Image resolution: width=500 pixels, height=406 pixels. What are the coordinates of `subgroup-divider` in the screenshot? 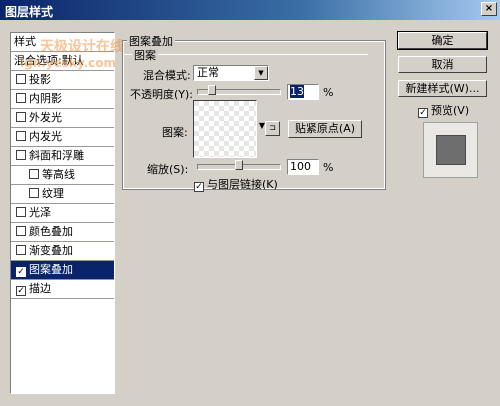 It's located at (246, 54).